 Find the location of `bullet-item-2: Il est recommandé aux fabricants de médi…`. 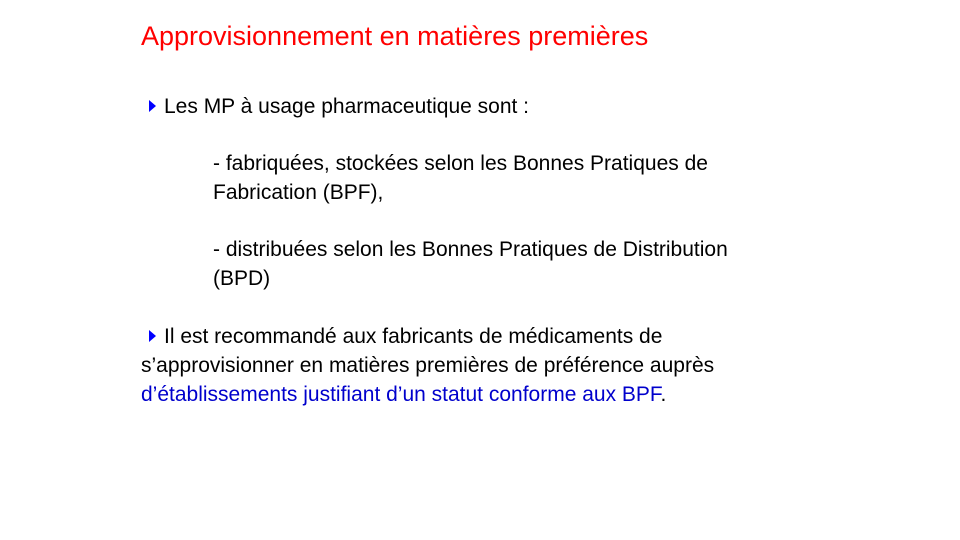

bullet-item-2: Il est recommandé aux fabricants de médi… is located at coordinates (427, 365).